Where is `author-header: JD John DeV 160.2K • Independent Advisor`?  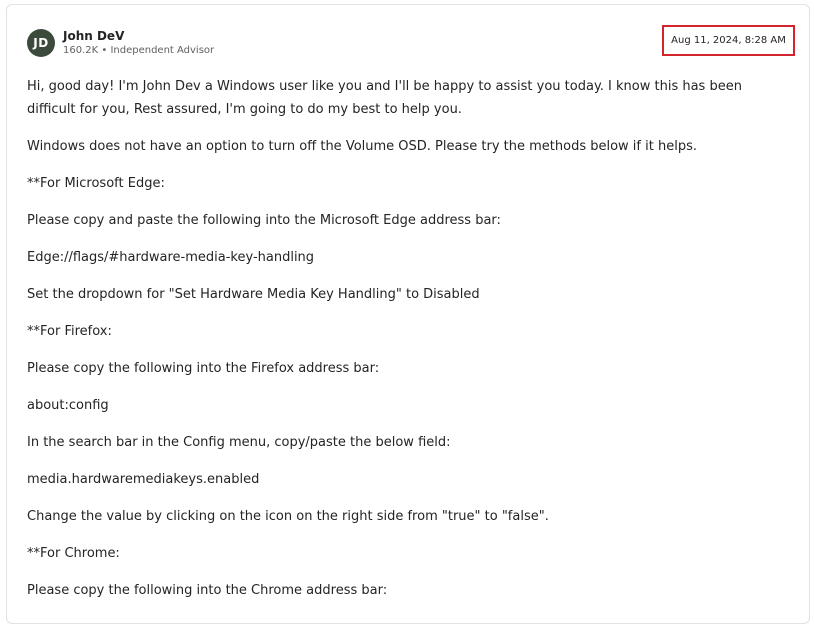 author-header: JD John DeV 160.2K • Independent Advisor is located at coordinates (120, 43).